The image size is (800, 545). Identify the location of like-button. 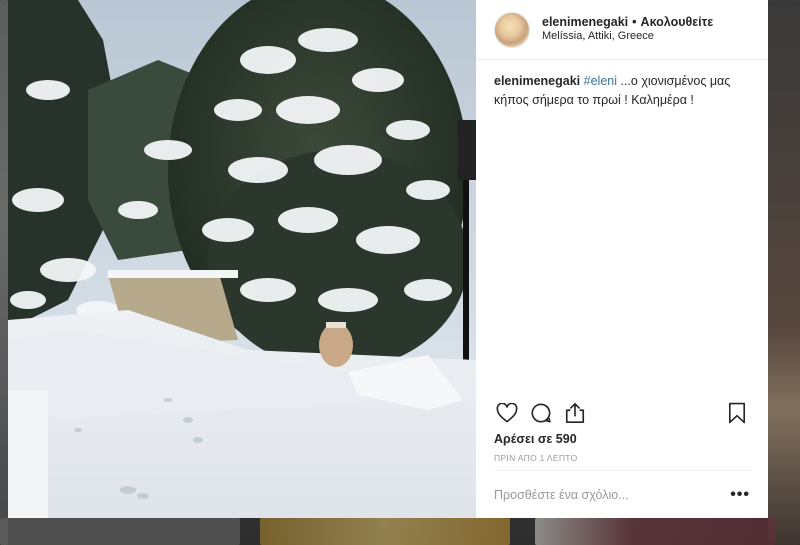
(507, 413).